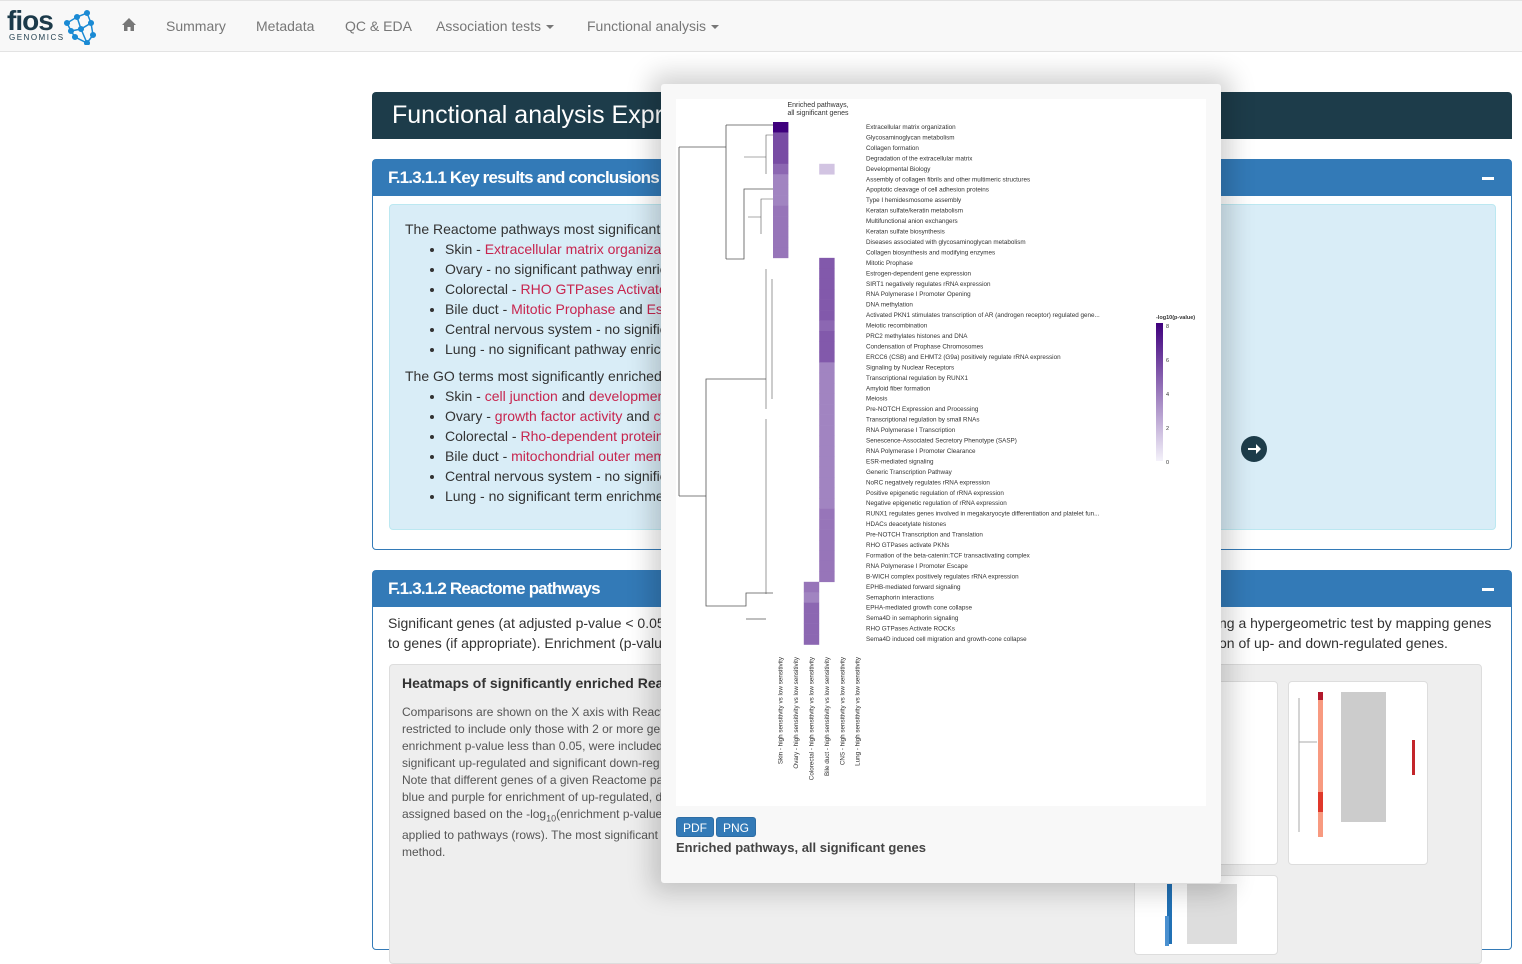 The height and width of the screenshot is (964, 1522). Describe the element at coordinates (876, 399) in the screenshot. I see `row-label: Meiosis` at that location.